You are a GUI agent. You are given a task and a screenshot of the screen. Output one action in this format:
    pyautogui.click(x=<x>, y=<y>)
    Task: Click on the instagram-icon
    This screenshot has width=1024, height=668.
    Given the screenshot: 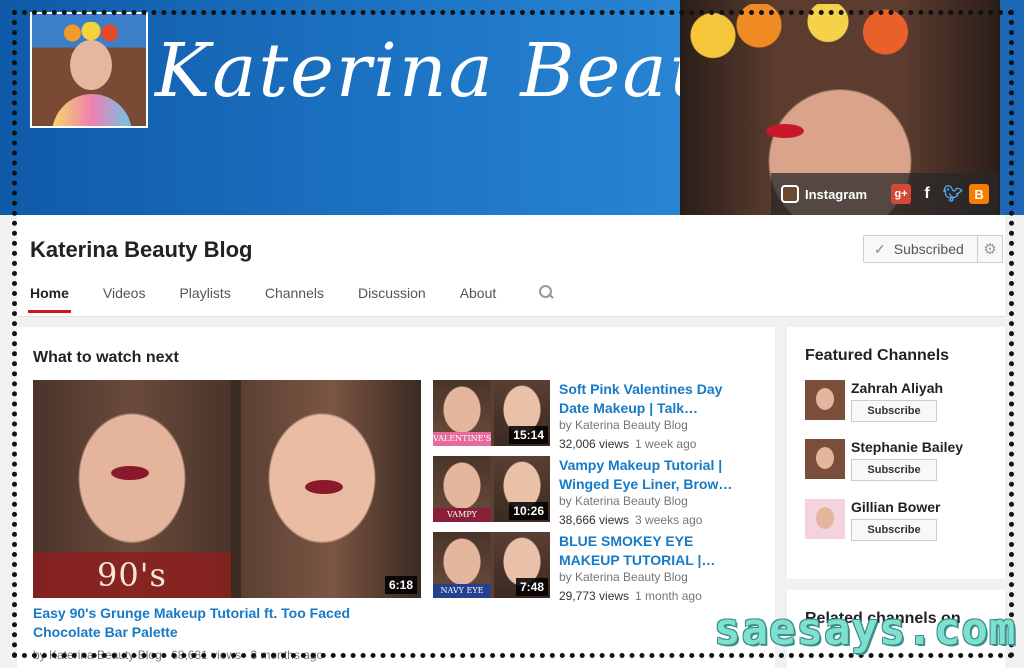 What is the action you would take?
    pyautogui.click(x=790, y=194)
    